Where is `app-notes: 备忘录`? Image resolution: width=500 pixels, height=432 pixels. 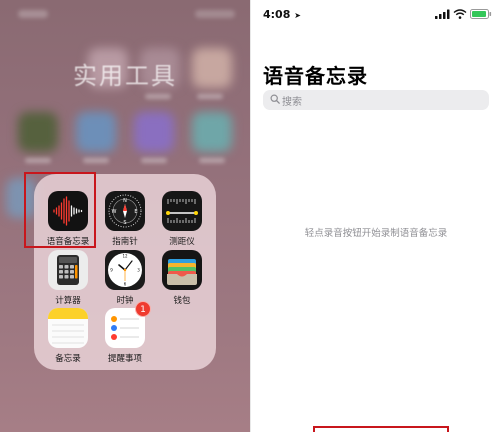
app-notes: 备忘录 is located at coordinates (68, 336).